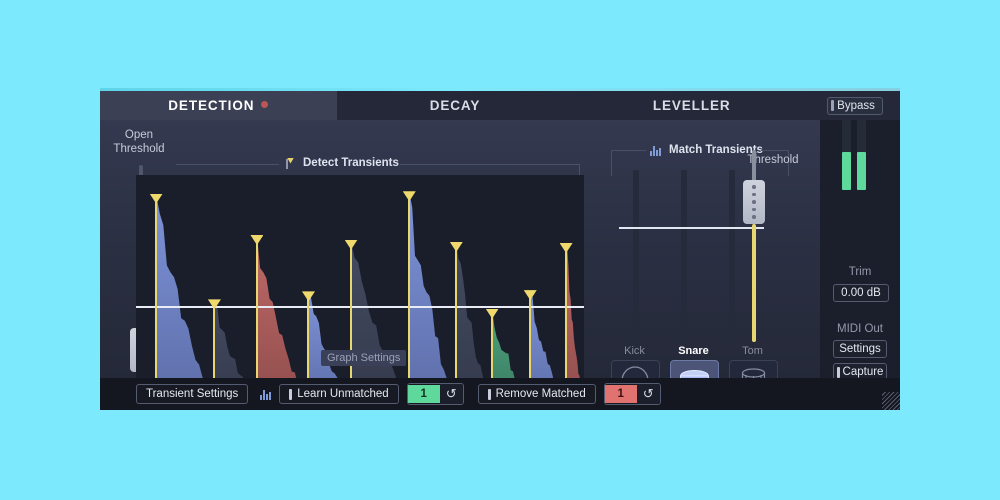 Image resolution: width=1000 pixels, height=500 pixels. Describe the element at coordinates (732, 257) in the screenshot. I see `match-bar-tom` at that location.